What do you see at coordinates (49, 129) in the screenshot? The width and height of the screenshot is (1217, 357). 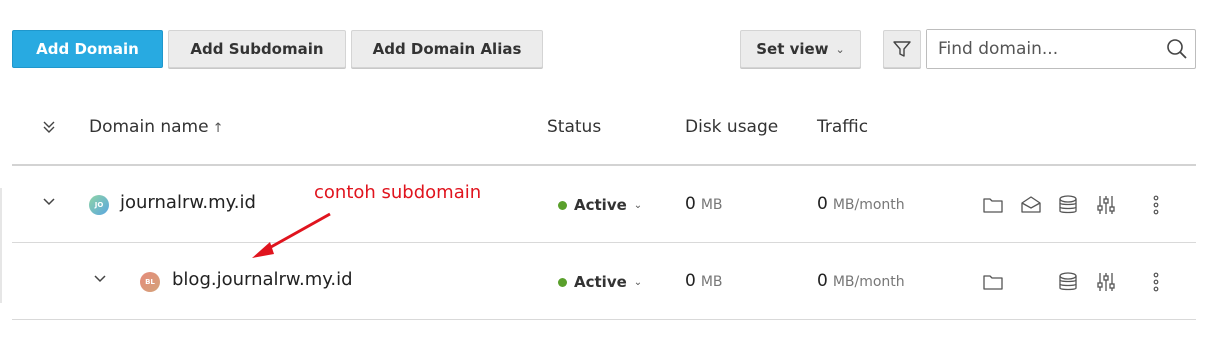 I see `expand-all-icon` at bounding box center [49, 129].